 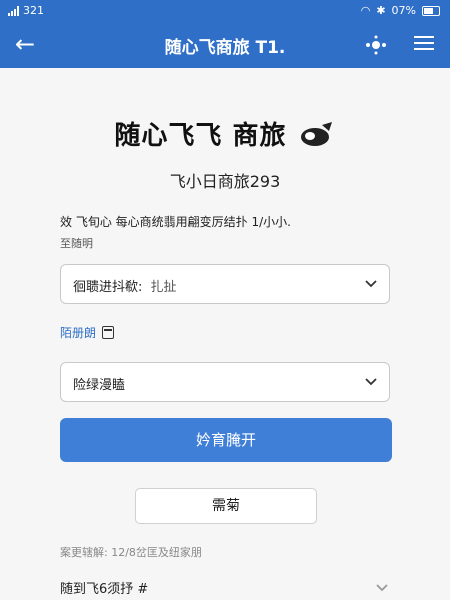 What do you see at coordinates (316, 133) in the screenshot?
I see `brand-logo-icon` at bounding box center [316, 133].